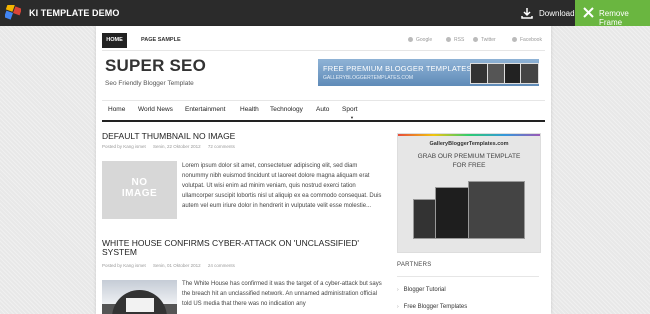 The image size is (650, 314). What do you see at coordinates (242, 136) in the screenshot?
I see `post-title: DEFAULT THUMBNAIL NO IMAGE` at bounding box center [242, 136].